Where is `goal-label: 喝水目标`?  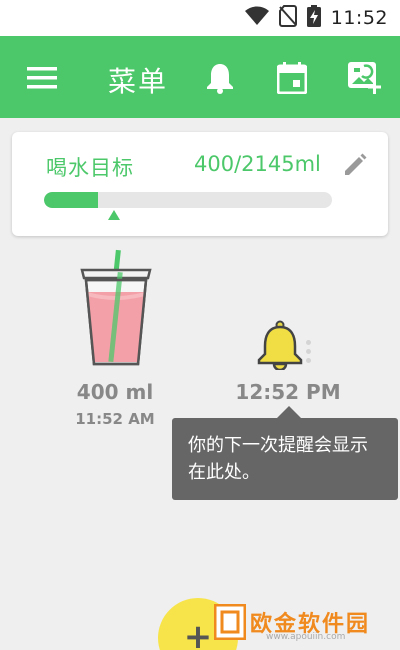 goal-label: 喝水目标 is located at coordinates (90, 168).